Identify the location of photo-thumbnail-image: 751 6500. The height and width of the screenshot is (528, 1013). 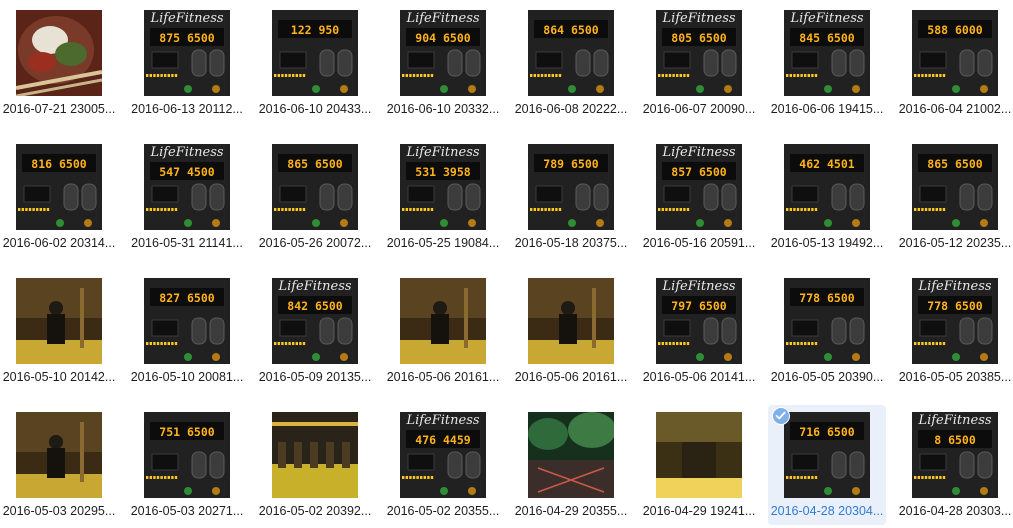
(187, 455).